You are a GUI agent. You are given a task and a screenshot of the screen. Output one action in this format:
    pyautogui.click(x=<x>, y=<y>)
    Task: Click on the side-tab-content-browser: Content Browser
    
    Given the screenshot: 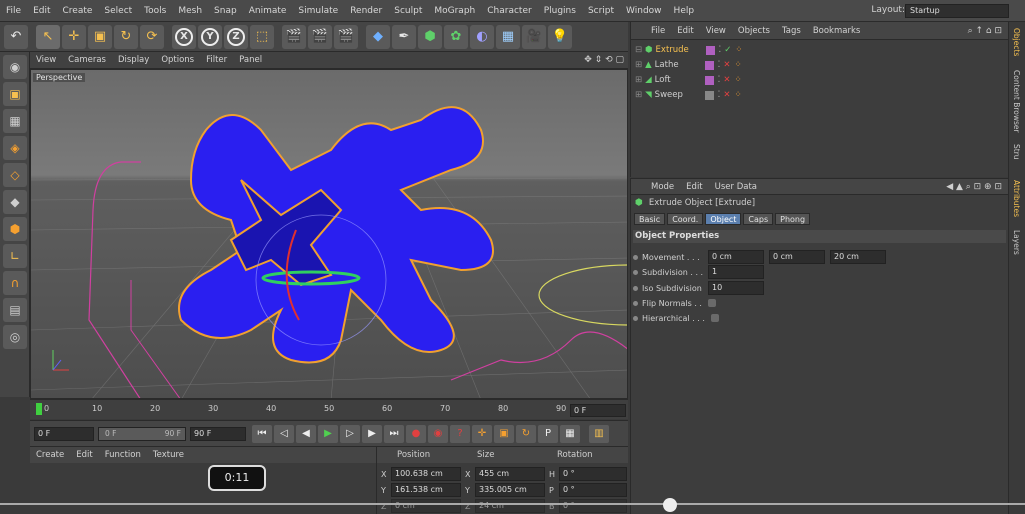 What is the action you would take?
    pyautogui.click(x=1016, y=101)
    